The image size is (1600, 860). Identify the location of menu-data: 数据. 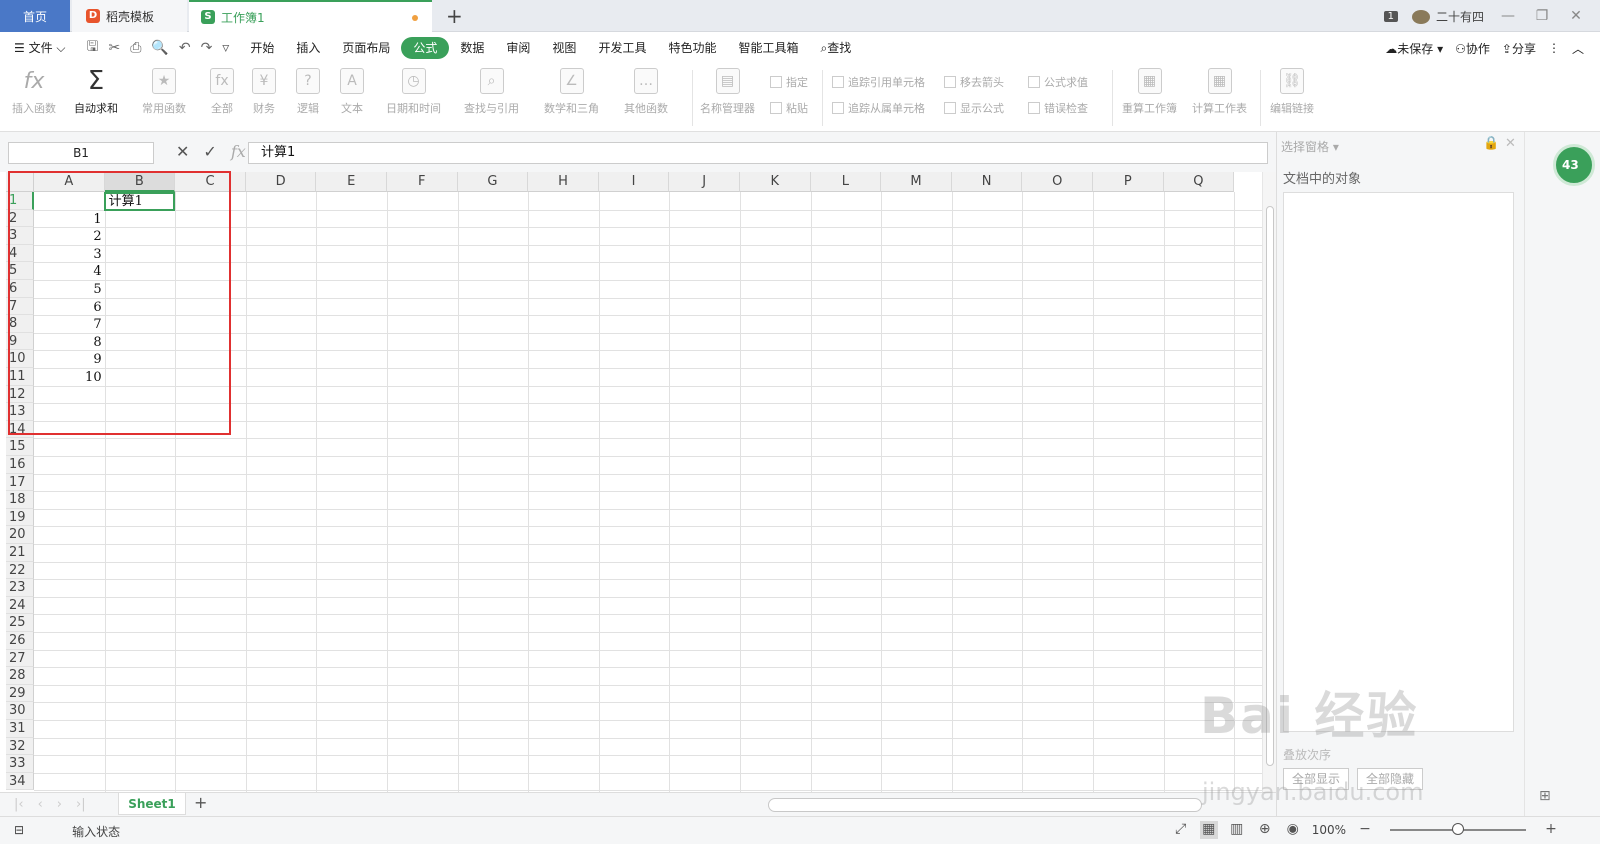
(472, 48).